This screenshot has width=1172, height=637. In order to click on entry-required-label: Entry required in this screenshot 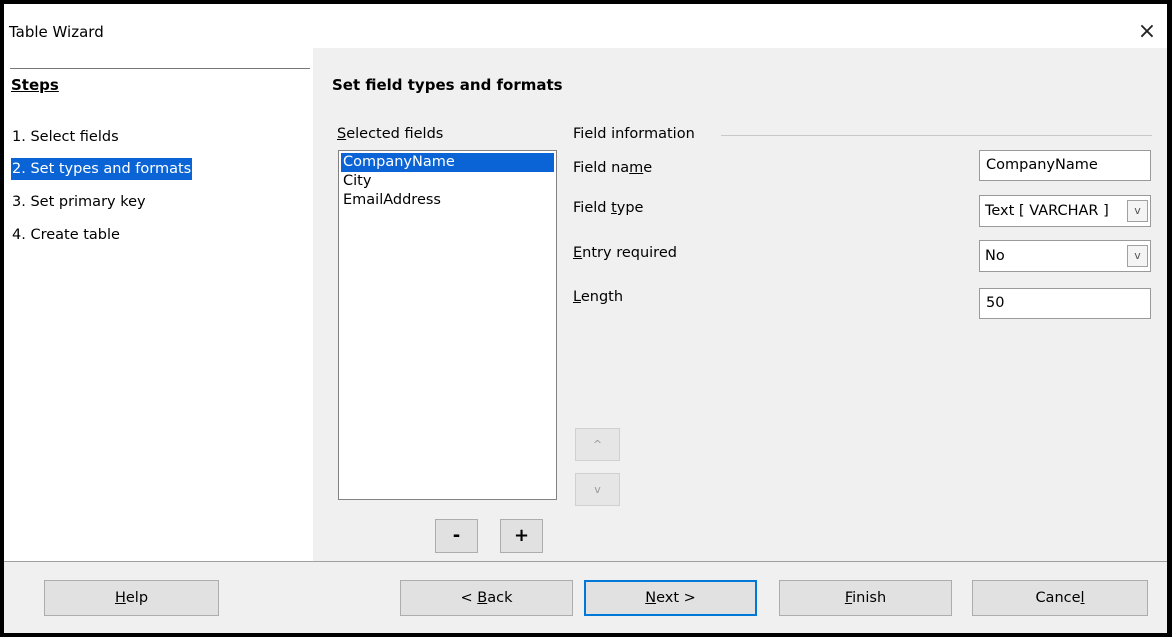, I will do `click(625, 253)`.